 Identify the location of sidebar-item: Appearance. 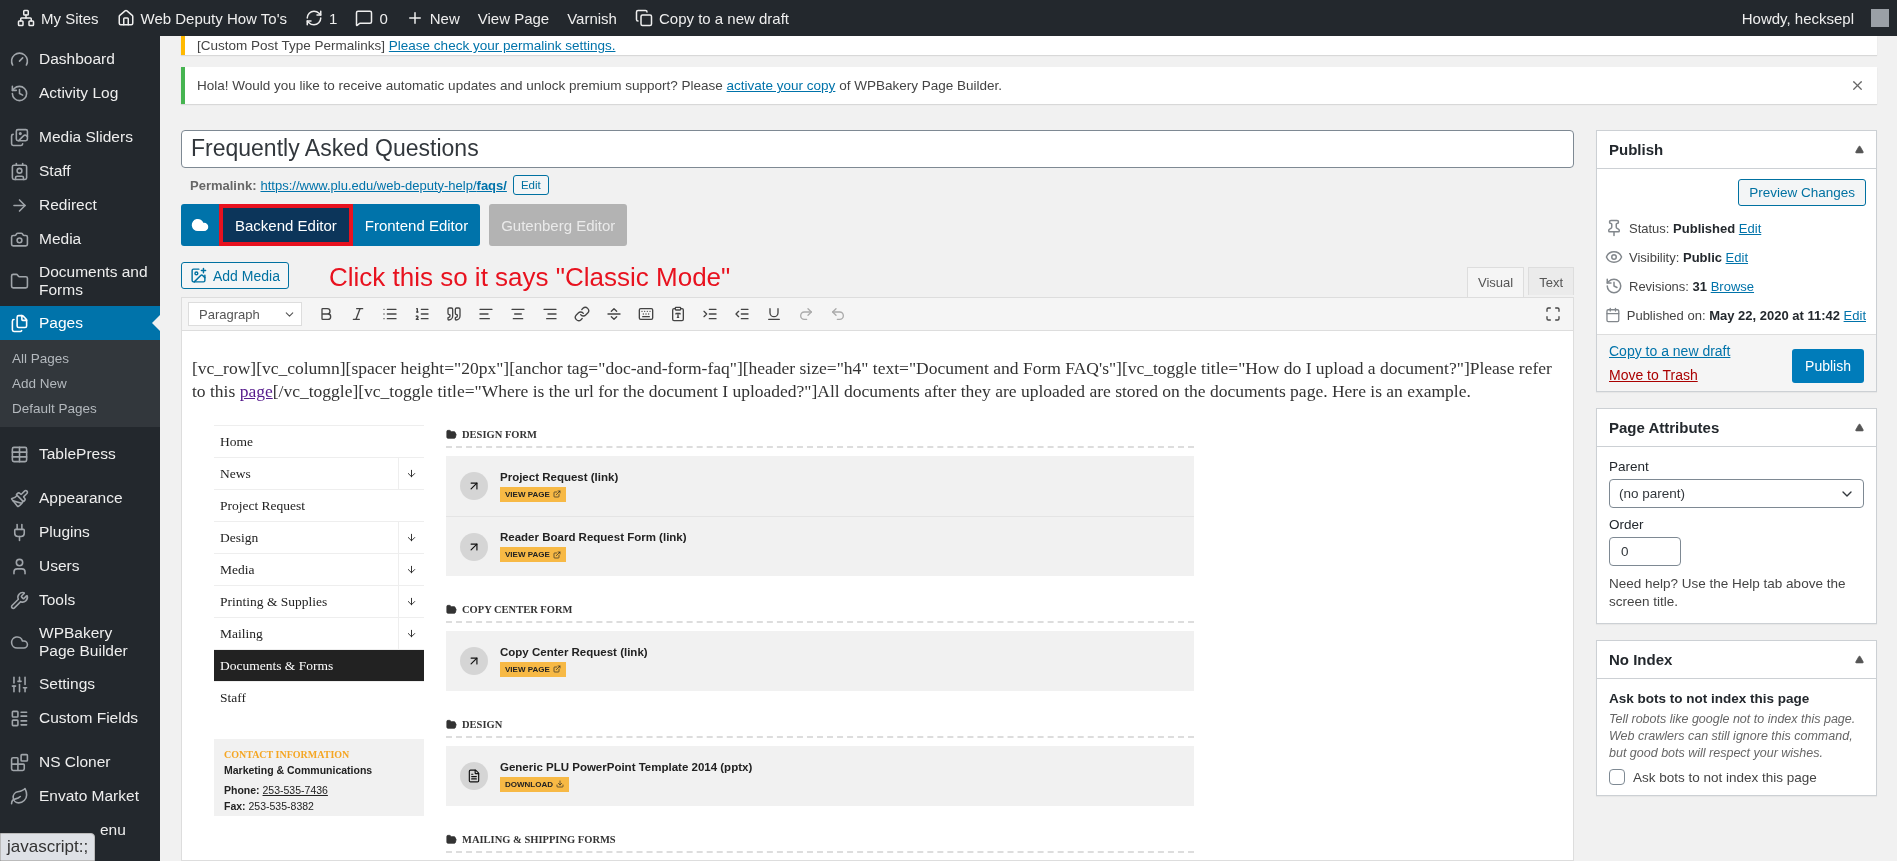
(80, 498).